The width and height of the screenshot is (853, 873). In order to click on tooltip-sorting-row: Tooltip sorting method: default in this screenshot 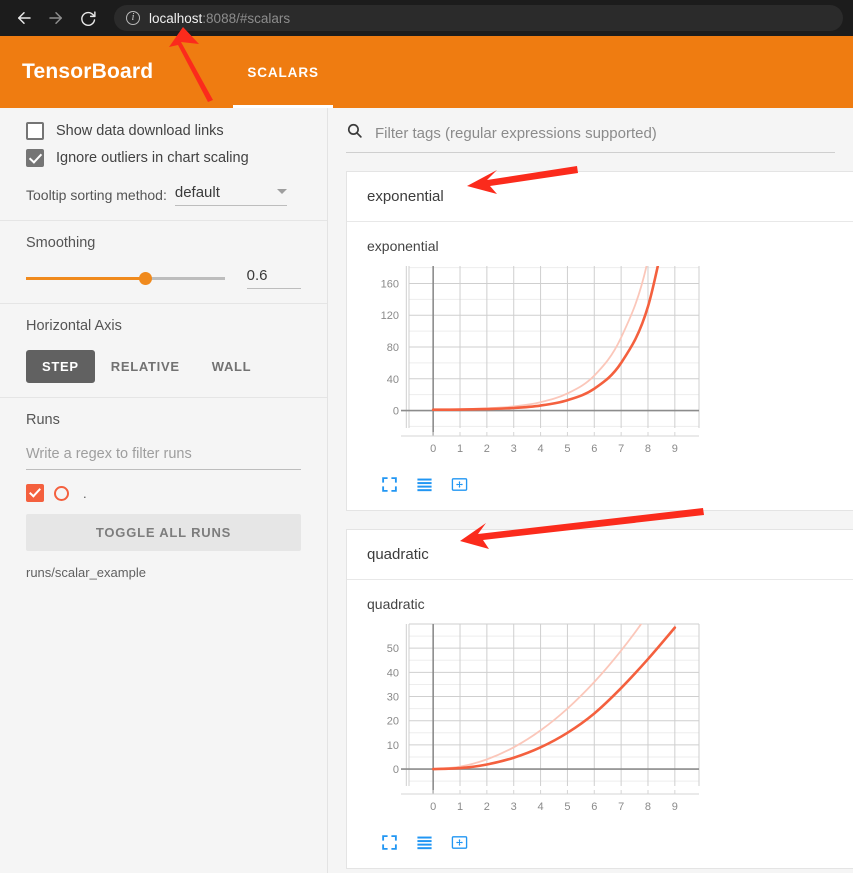, I will do `click(163, 195)`.